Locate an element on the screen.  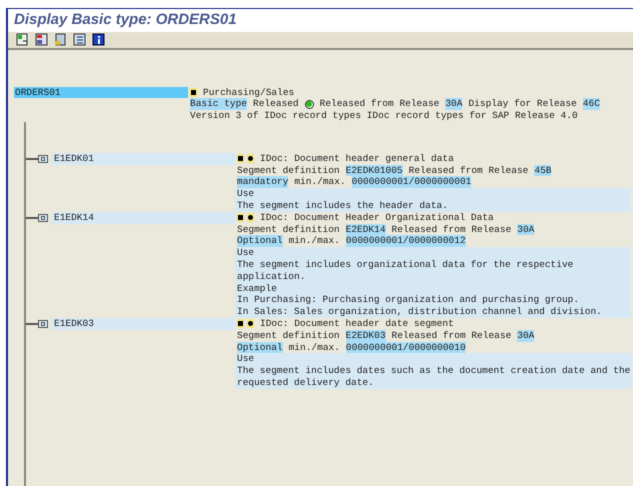
text-line: In Sales: Sales organization, distribution channel and division. is located at coordinates (419, 312).